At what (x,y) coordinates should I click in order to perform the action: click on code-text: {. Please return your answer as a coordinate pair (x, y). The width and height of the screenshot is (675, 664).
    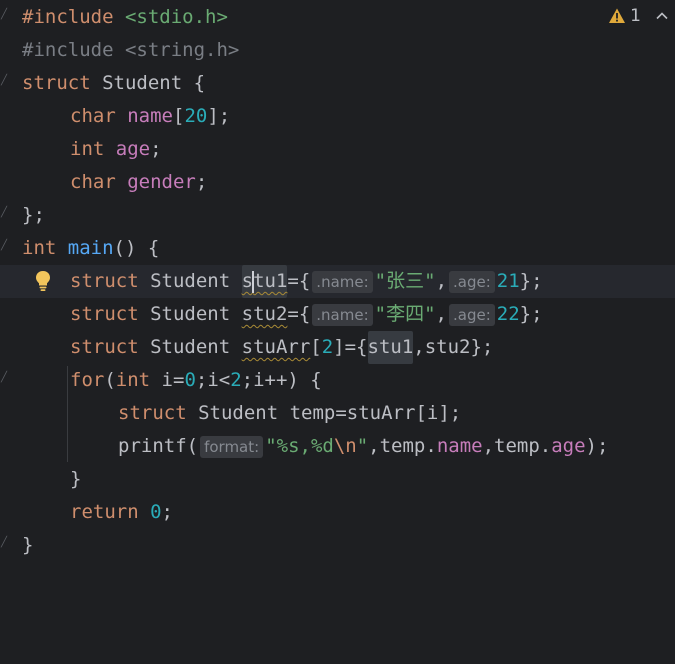
    Looking at the image, I should click on (194, 83).